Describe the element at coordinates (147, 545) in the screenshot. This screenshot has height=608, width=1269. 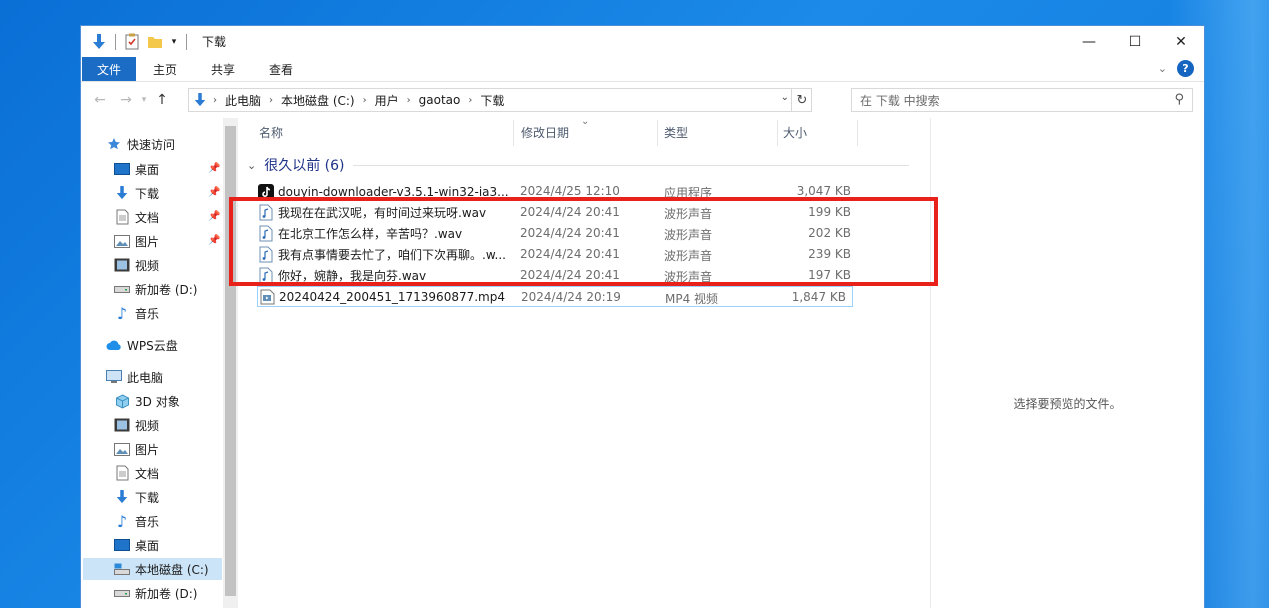
I see `nav-label: 桌面` at that location.